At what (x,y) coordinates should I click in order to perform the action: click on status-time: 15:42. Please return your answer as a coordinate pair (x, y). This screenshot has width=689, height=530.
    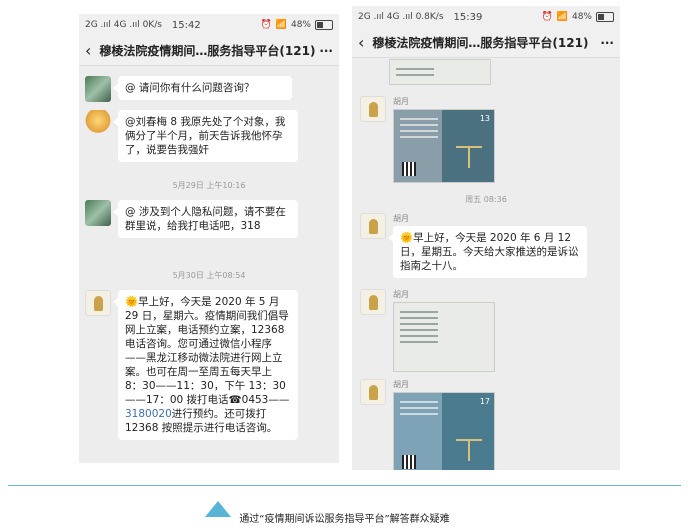
    Looking at the image, I should click on (186, 25).